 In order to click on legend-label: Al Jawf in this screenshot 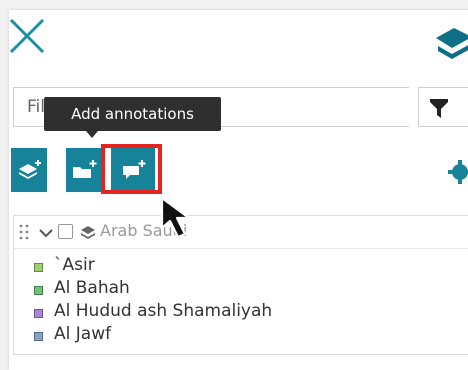, I will do `click(83, 334)`.